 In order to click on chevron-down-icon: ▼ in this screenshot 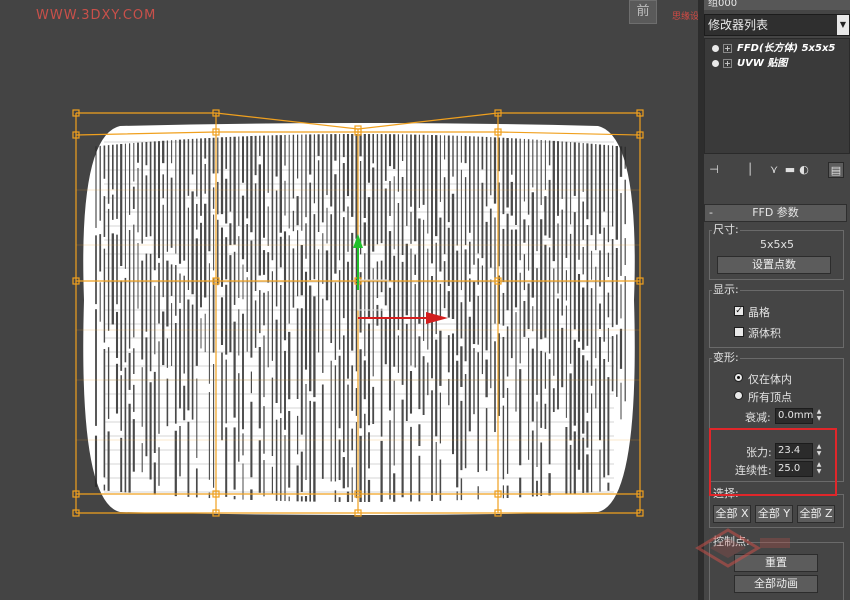, I will do `click(843, 25)`.